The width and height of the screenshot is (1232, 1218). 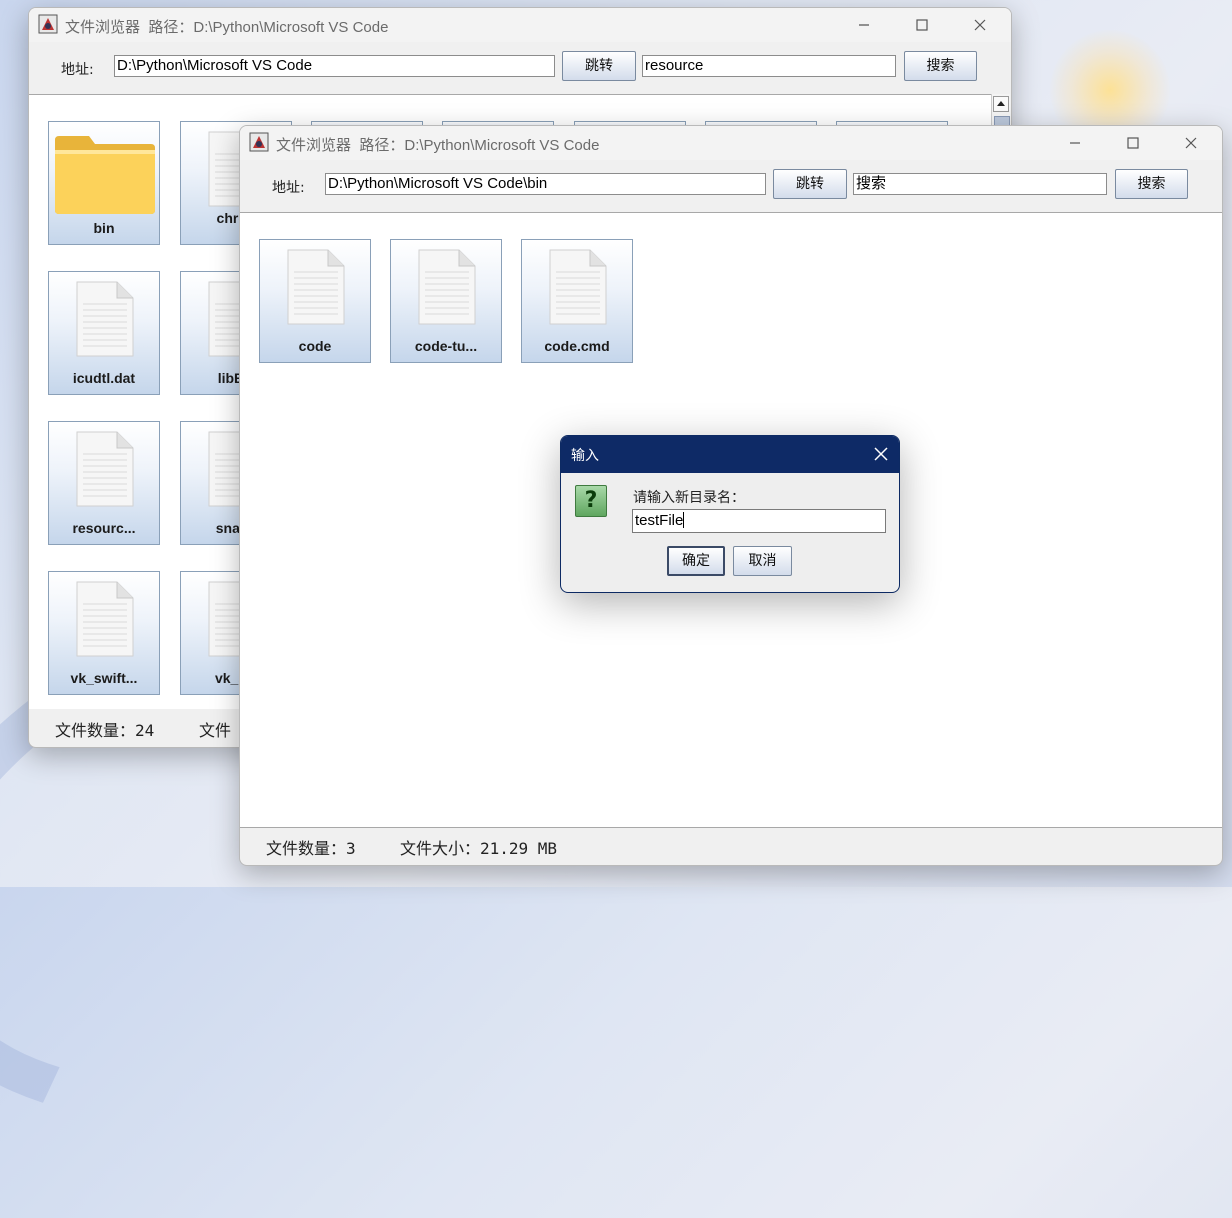 I want to click on file-count: 文件数量：24, so click(x=105, y=730).